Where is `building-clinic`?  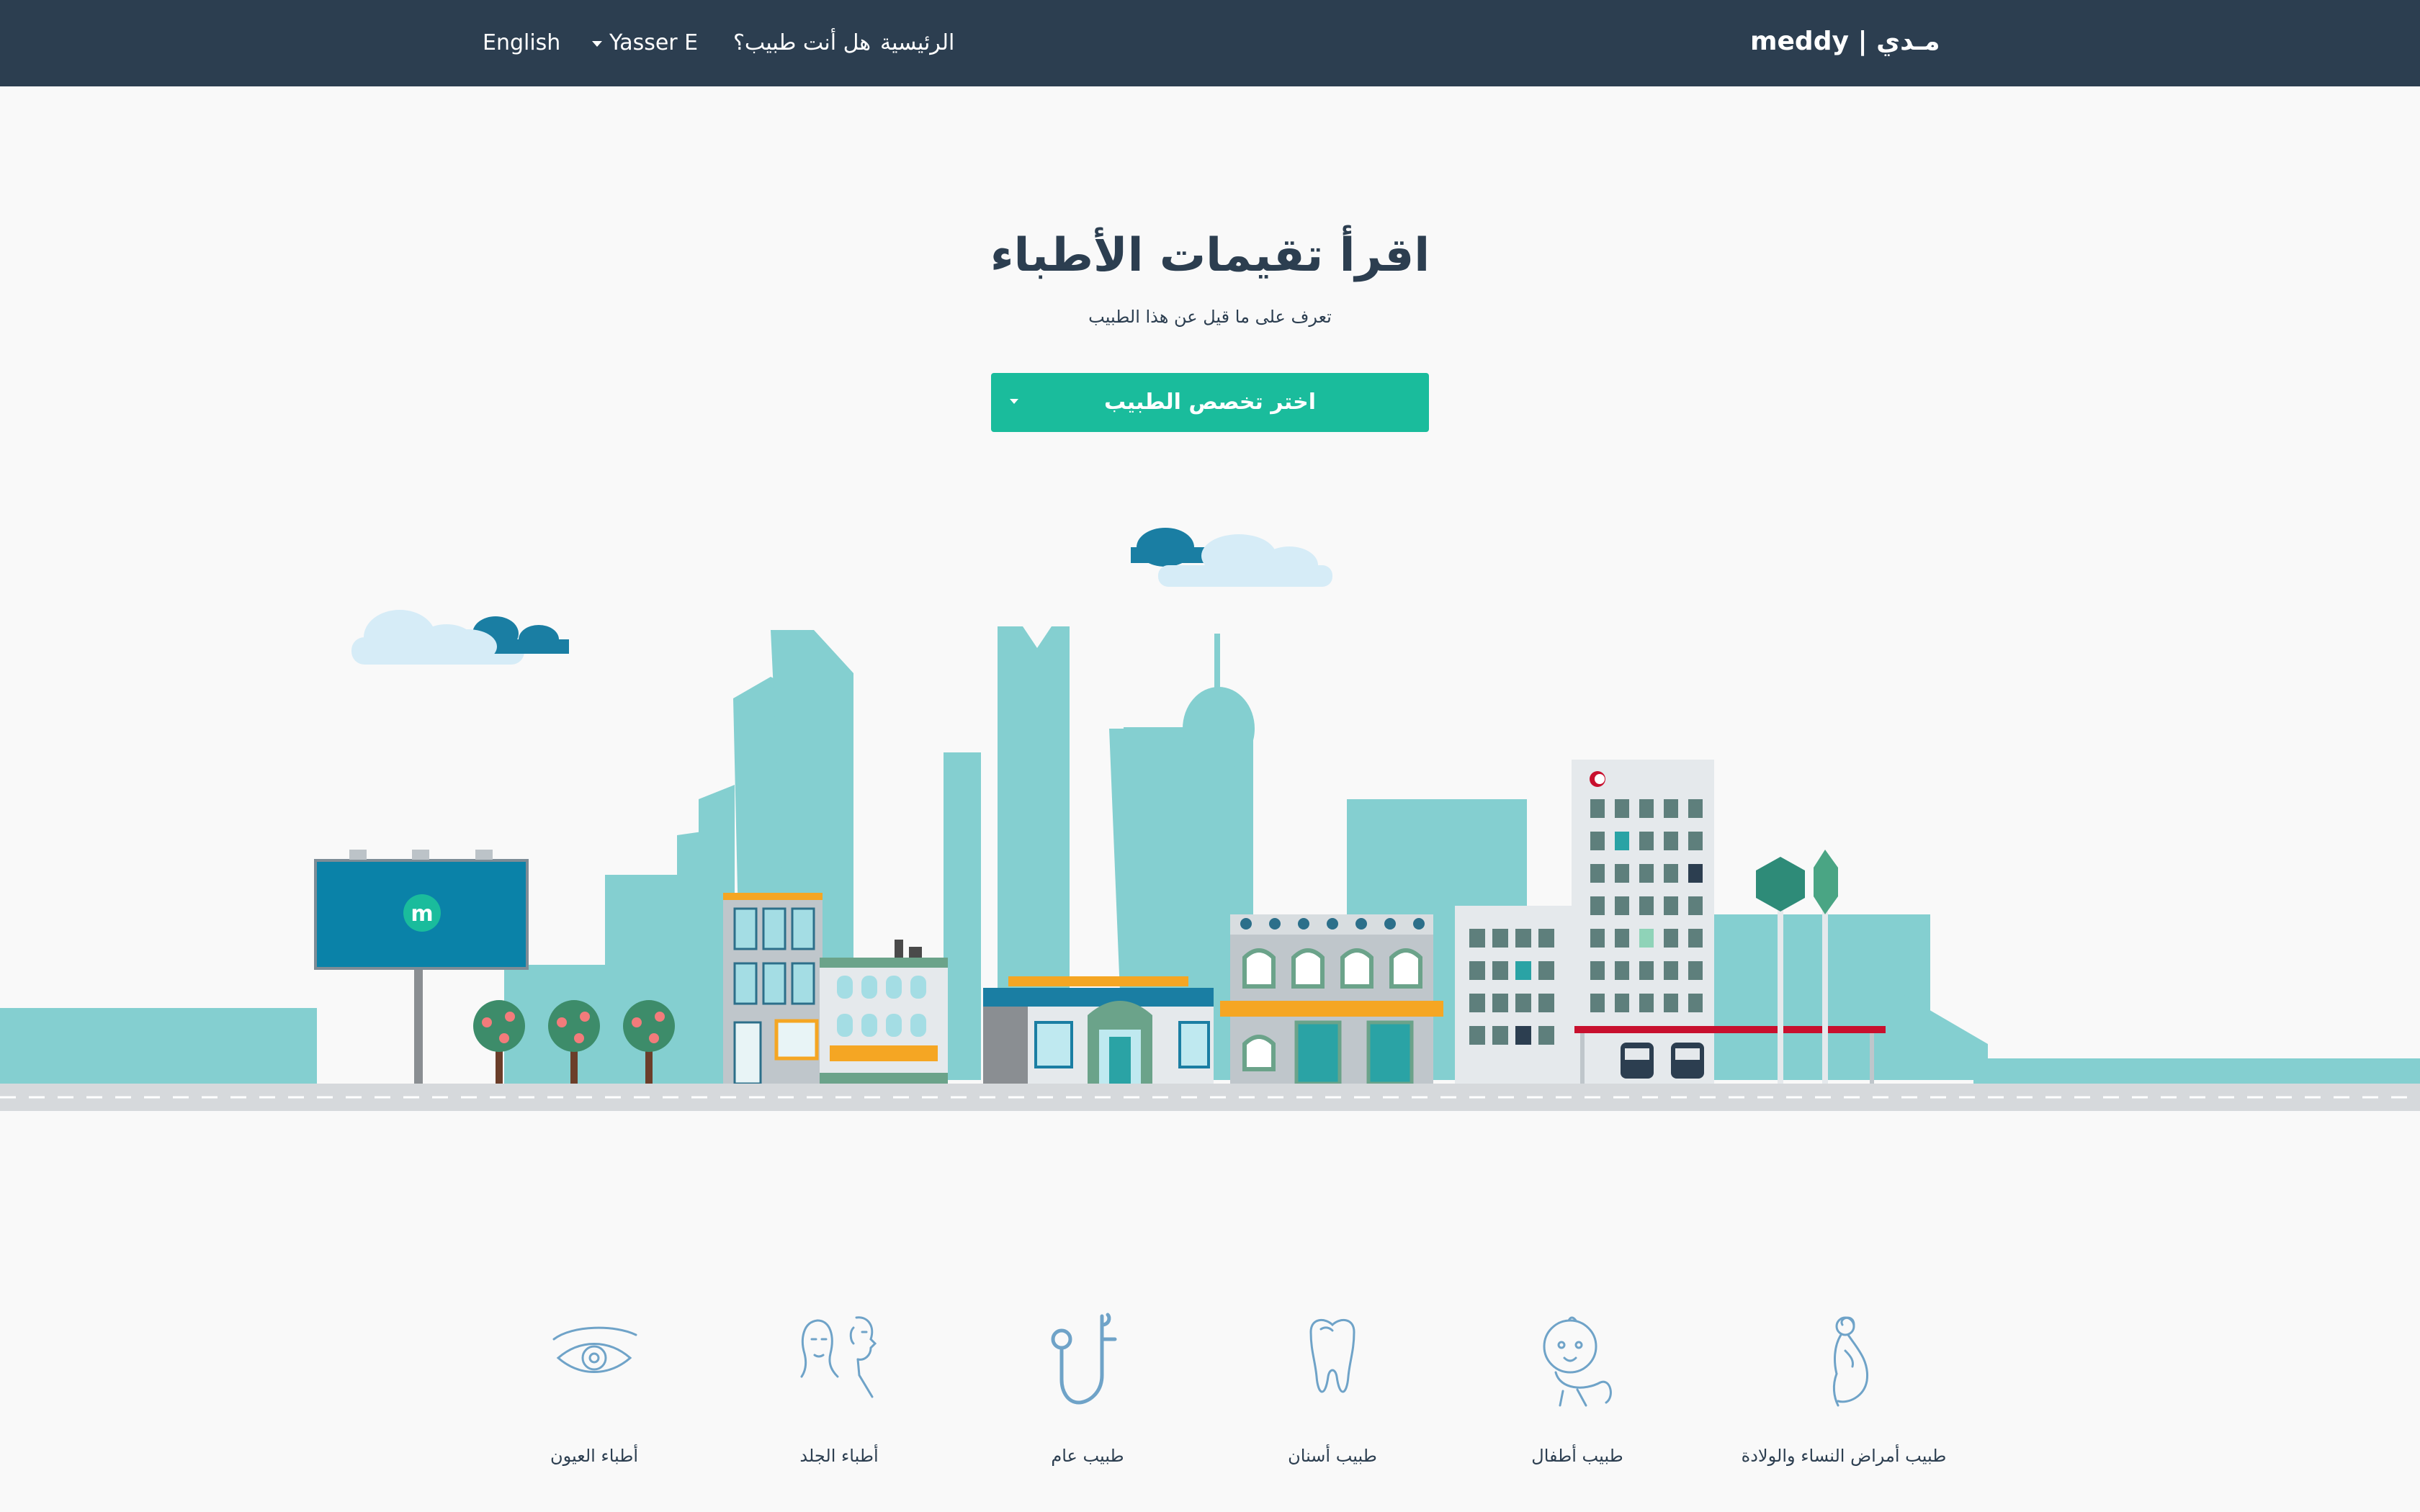
building-clinic is located at coordinates (1098, 1030).